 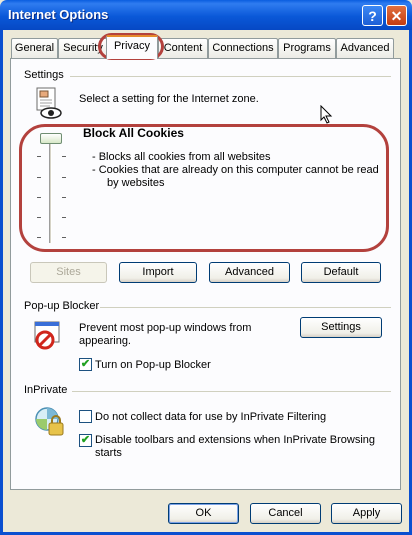 I want to click on cancel-button: Cancel, so click(x=285, y=513).